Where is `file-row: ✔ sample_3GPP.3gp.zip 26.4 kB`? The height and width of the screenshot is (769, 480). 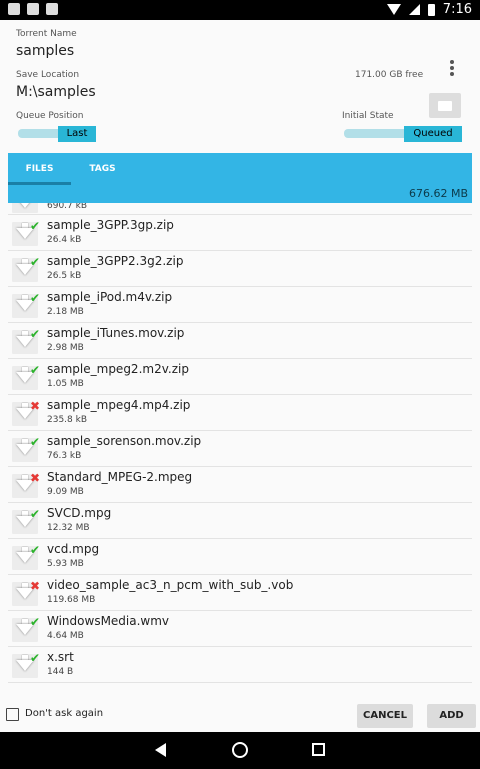
file-row: ✔ sample_3GPP.3gp.zip 26.4 kB is located at coordinates (240, 233).